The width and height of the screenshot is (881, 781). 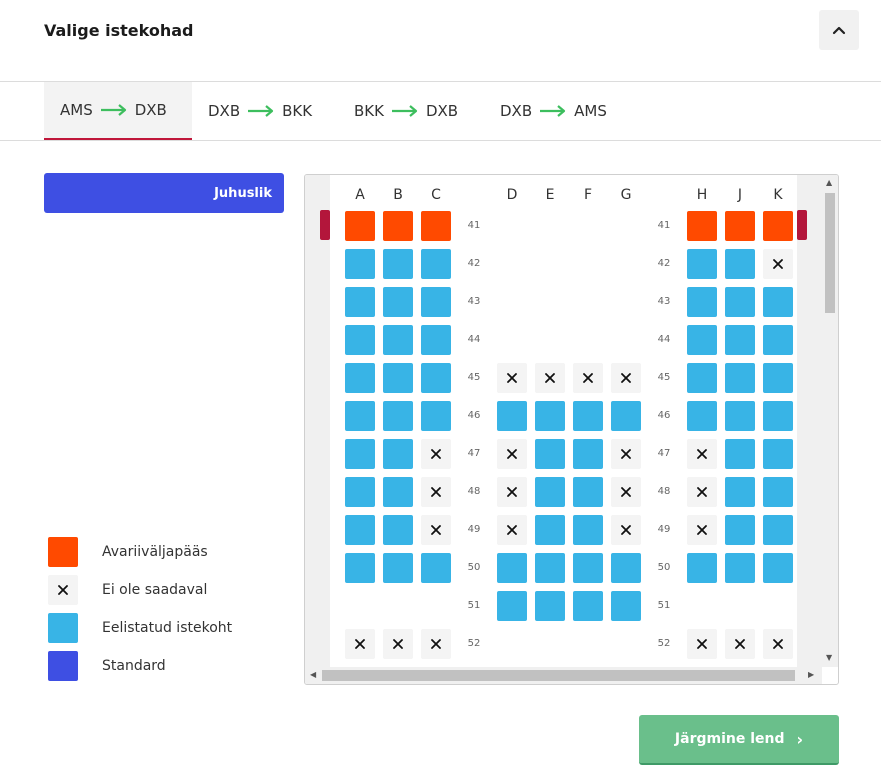 I want to click on row-number: 42, so click(x=474, y=263).